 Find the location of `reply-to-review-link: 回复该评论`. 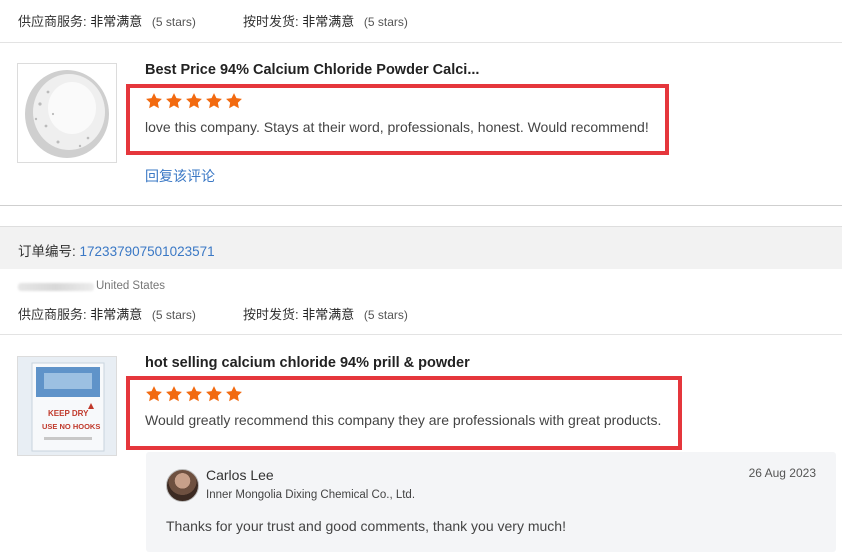

reply-to-review-link: 回复该评论 is located at coordinates (180, 176).